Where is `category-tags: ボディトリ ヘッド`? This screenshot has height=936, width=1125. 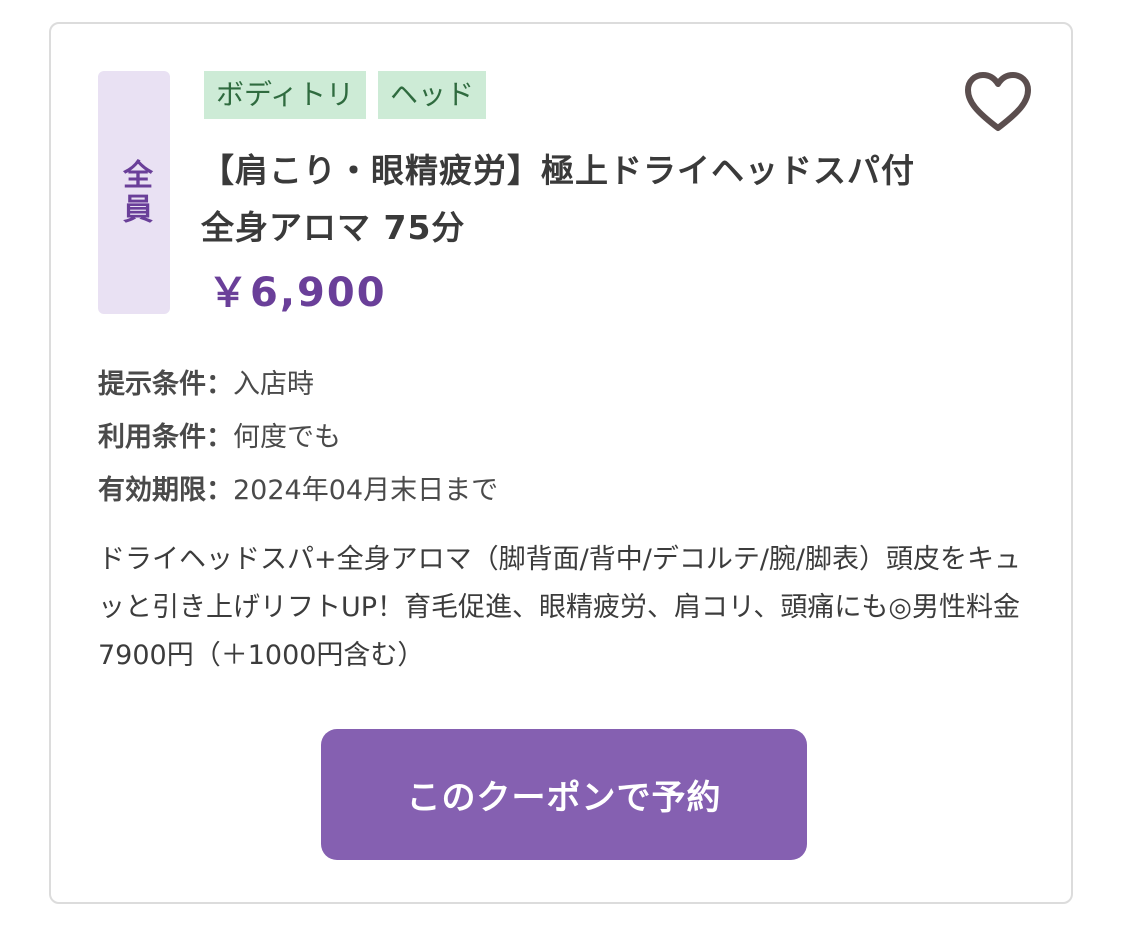
category-tags: ボディトリ ヘッド is located at coordinates (345, 95).